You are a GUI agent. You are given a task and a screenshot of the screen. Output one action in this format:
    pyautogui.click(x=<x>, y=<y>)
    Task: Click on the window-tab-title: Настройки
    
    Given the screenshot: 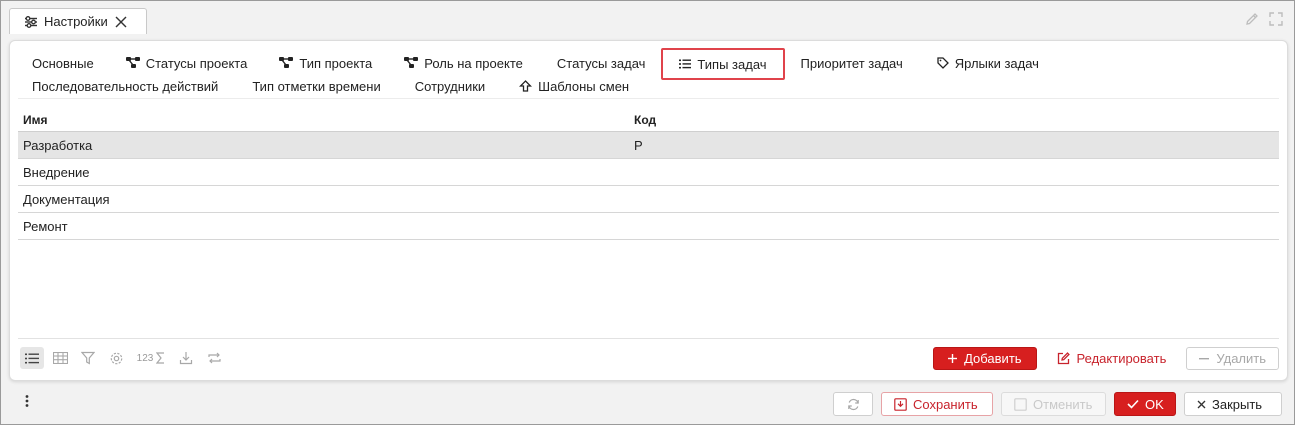 What is the action you would take?
    pyautogui.click(x=76, y=21)
    